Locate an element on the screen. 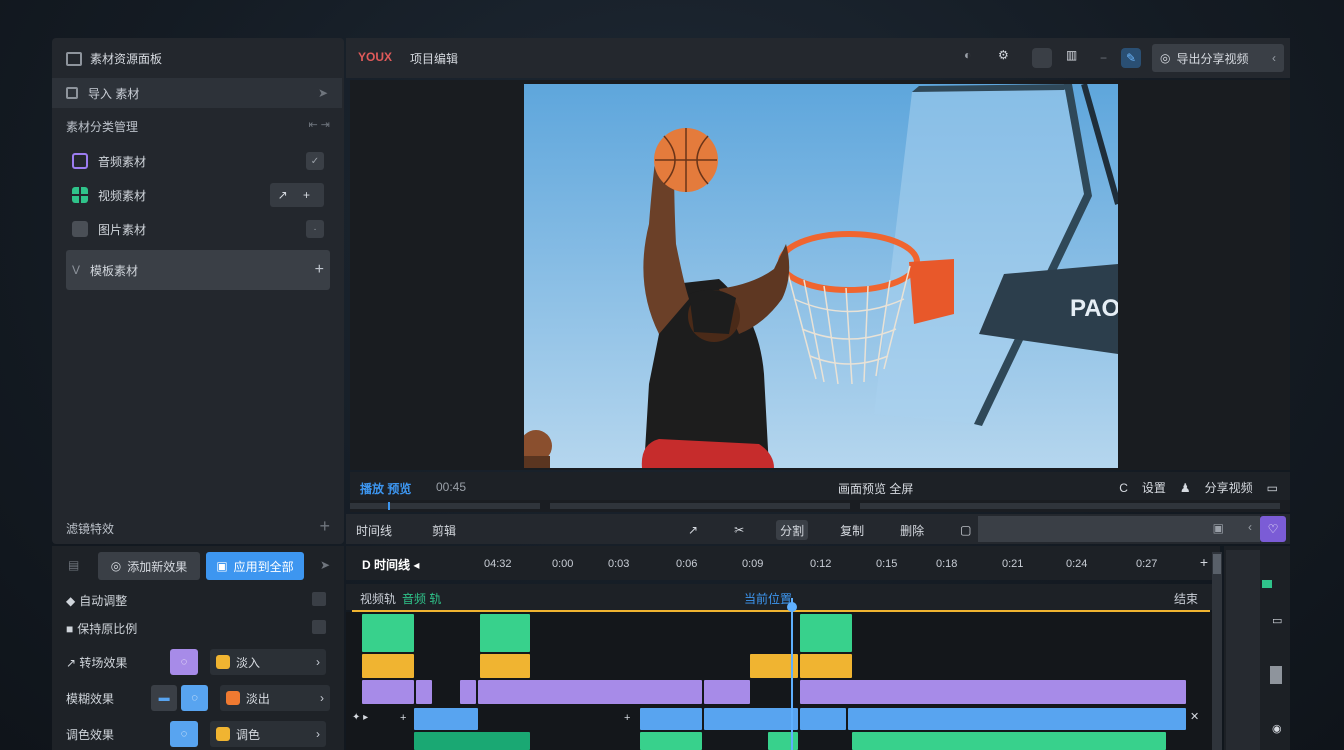 This screenshot has width=1344, height=750. image-icon: ▣ is located at coordinates (1218, 528).